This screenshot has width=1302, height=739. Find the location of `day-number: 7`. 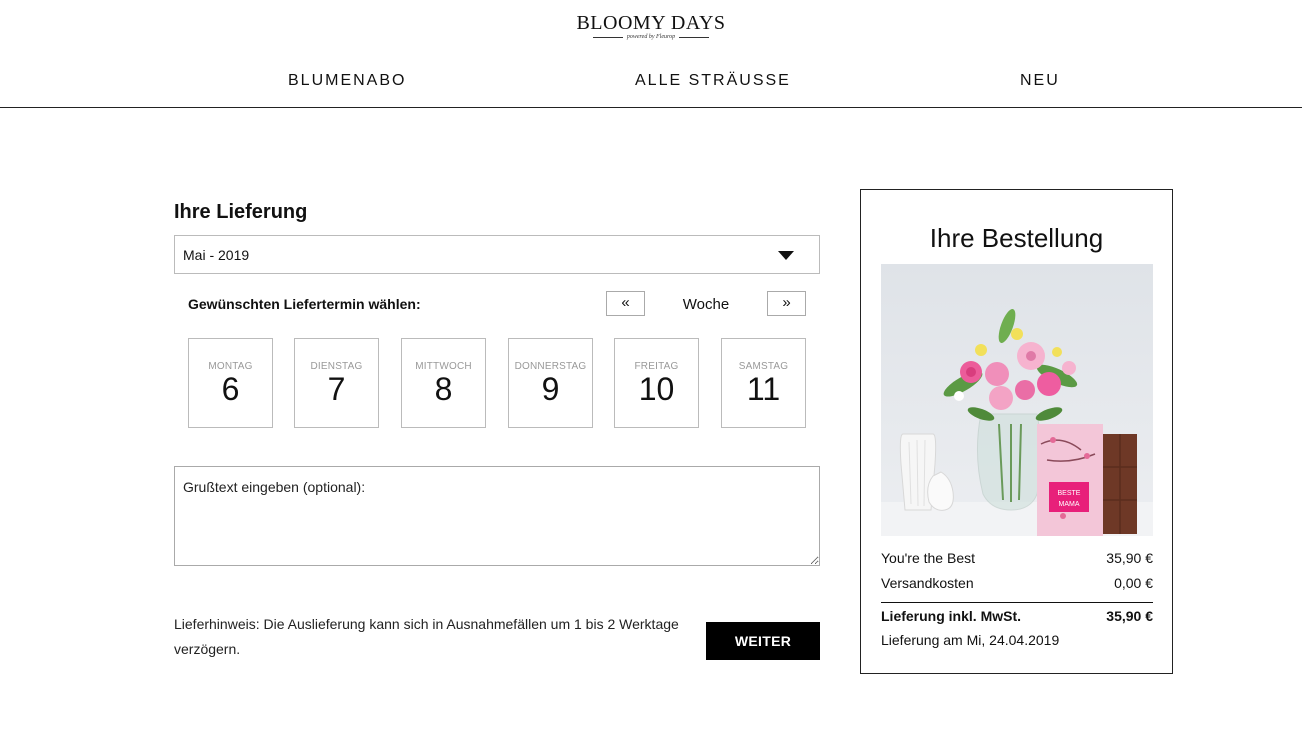

day-number: 7 is located at coordinates (336, 389).